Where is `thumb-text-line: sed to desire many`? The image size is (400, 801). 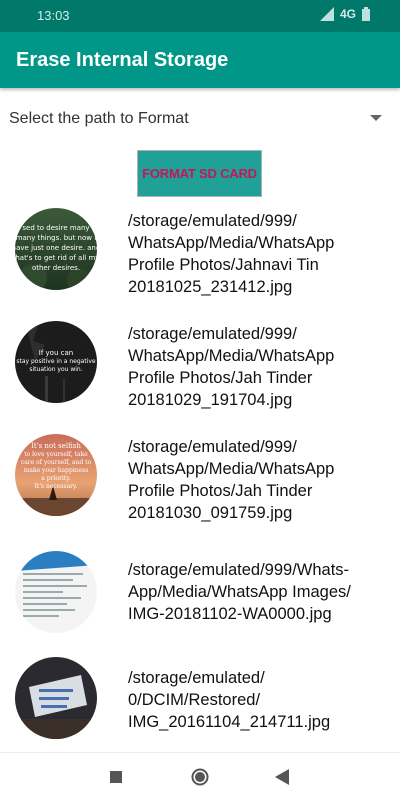
thumb-text-line: sed to desire many is located at coordinates (55, 228).